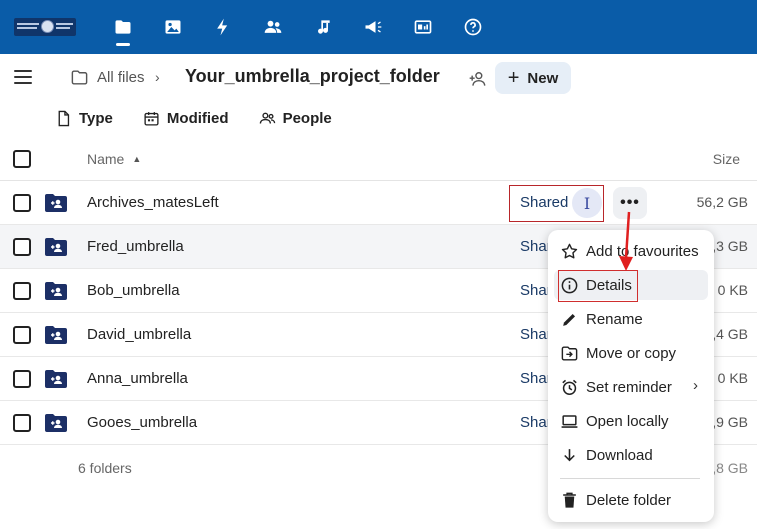  What do you see at coordinates (543, 78) in the screenshot?
I see `new-button-label: New` at bounding box center [543, 78].